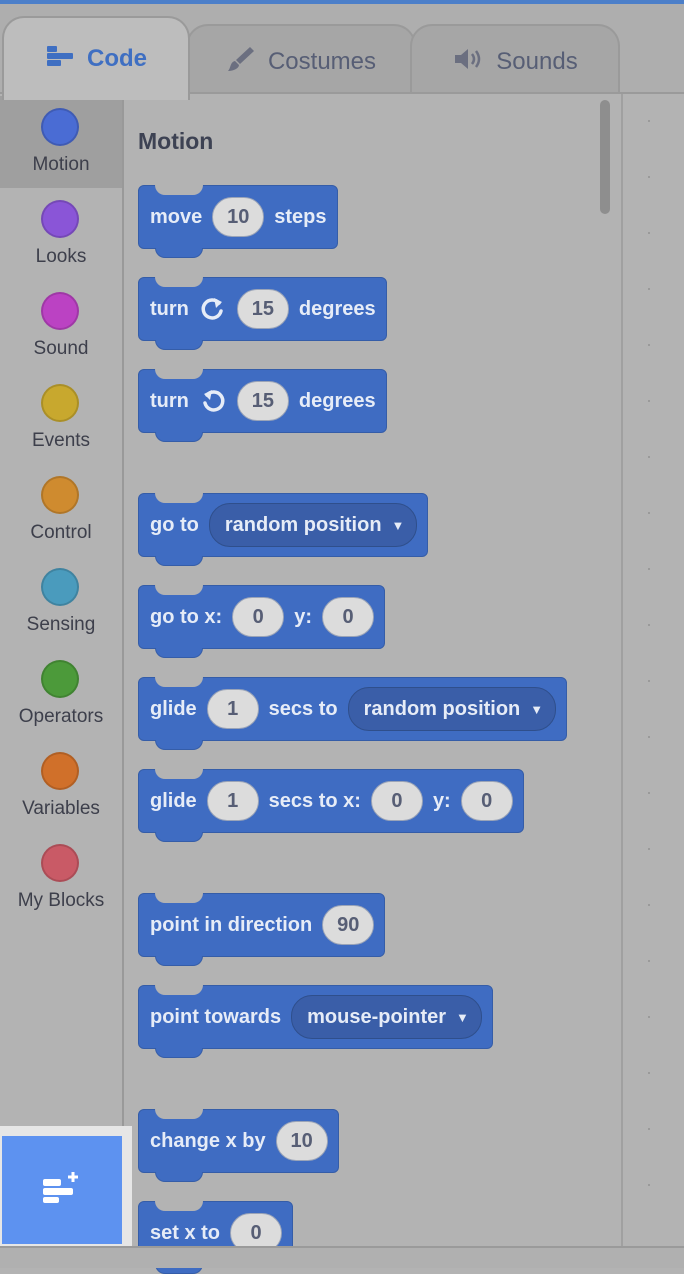 This screenshot has height=1274, width=684. Describe the element at coordinates (61, 164) in the screenshot. I see `category-label: Motion` at that location.